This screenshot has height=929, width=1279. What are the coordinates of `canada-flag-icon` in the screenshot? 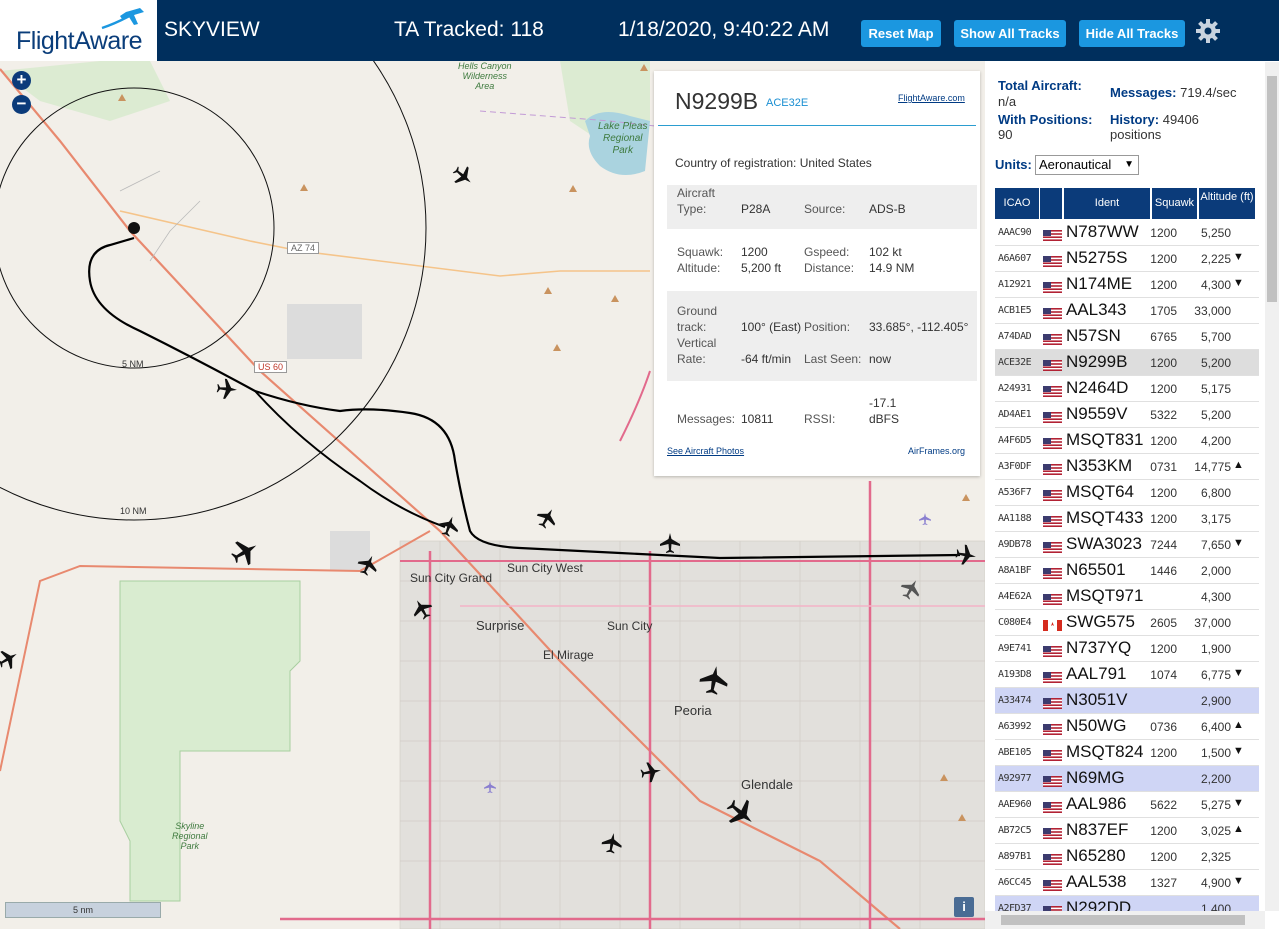 It's located at (1052, 624).